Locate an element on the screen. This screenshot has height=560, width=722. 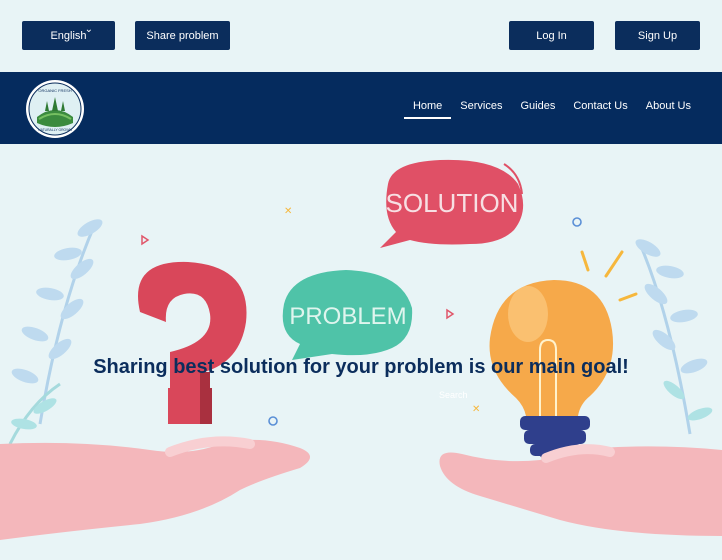
question-mark-illustration is located at coordinates (192, 342).